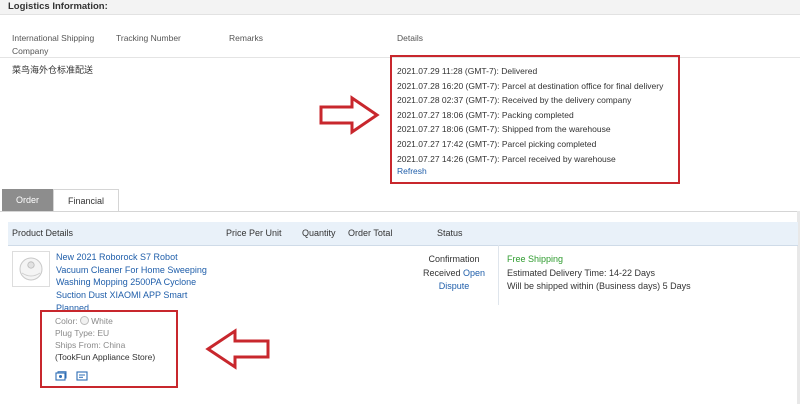 Image resolution: width=800 pixels, height=404 pixels. What do you see at coordinates (400, 7) in the screenshot?
I see `logistics-title-bar: Logistics Information:` at bounding box center [400, 7].